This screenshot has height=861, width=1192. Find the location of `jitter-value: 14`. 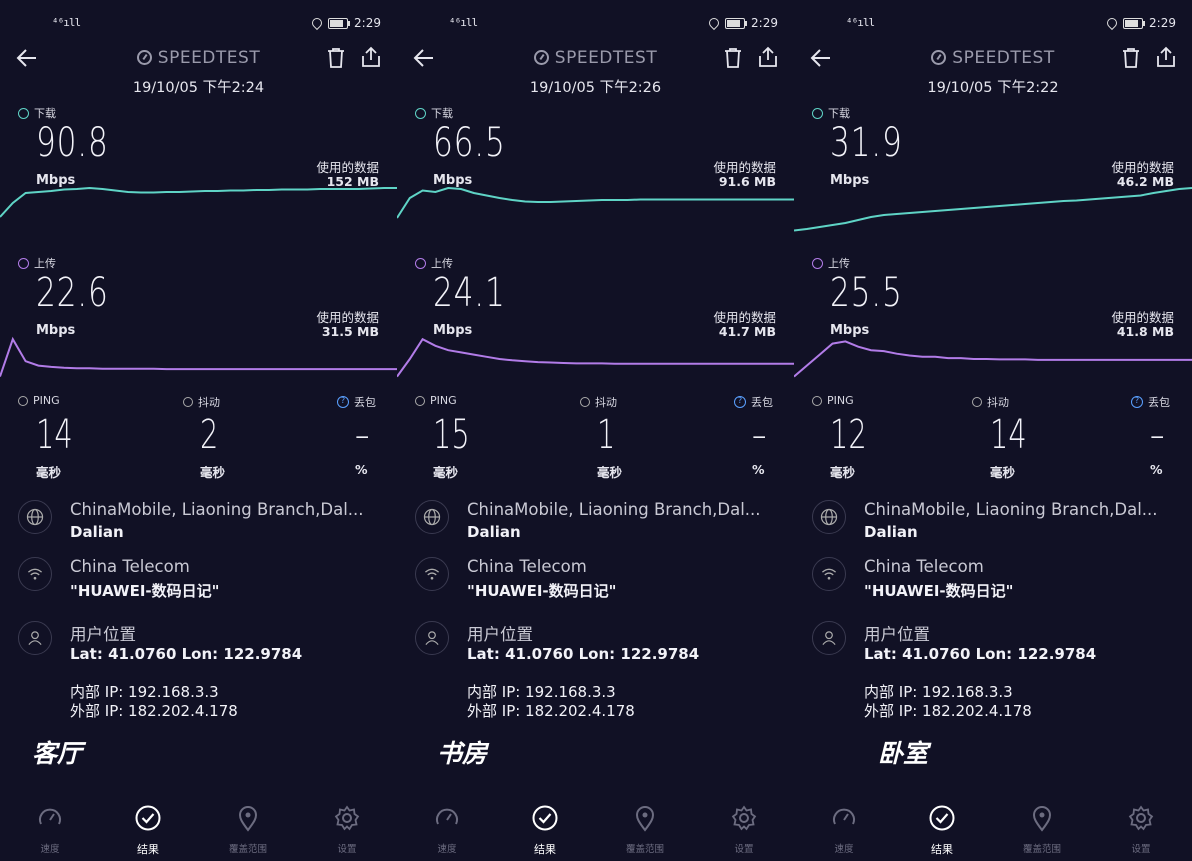

jitter-value: 14 is located at coordinates (1008, 435).